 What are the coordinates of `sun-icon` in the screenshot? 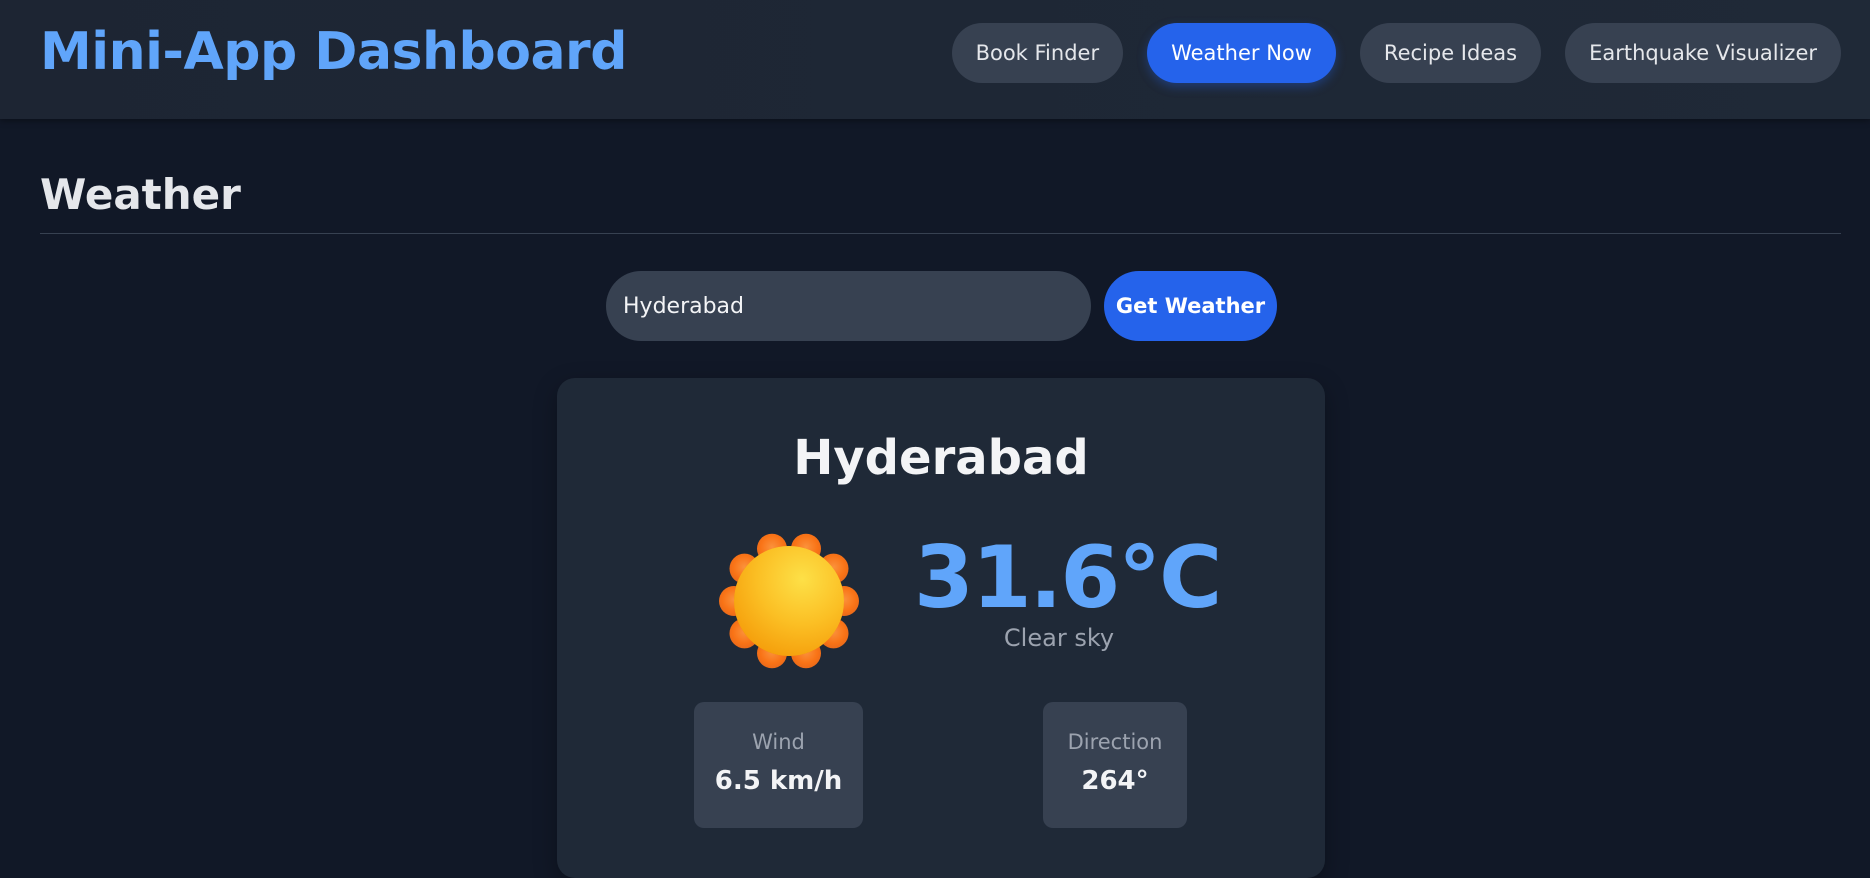 It's located at (789, 601).